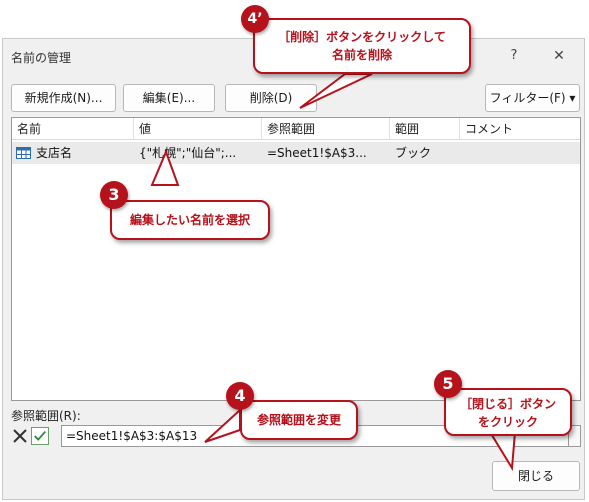 The image size is (589, 502). What do you see at coordinates (114, 195) in the screenshot?
I see `step-3-badge: 3` at bounding box center [114, 195].